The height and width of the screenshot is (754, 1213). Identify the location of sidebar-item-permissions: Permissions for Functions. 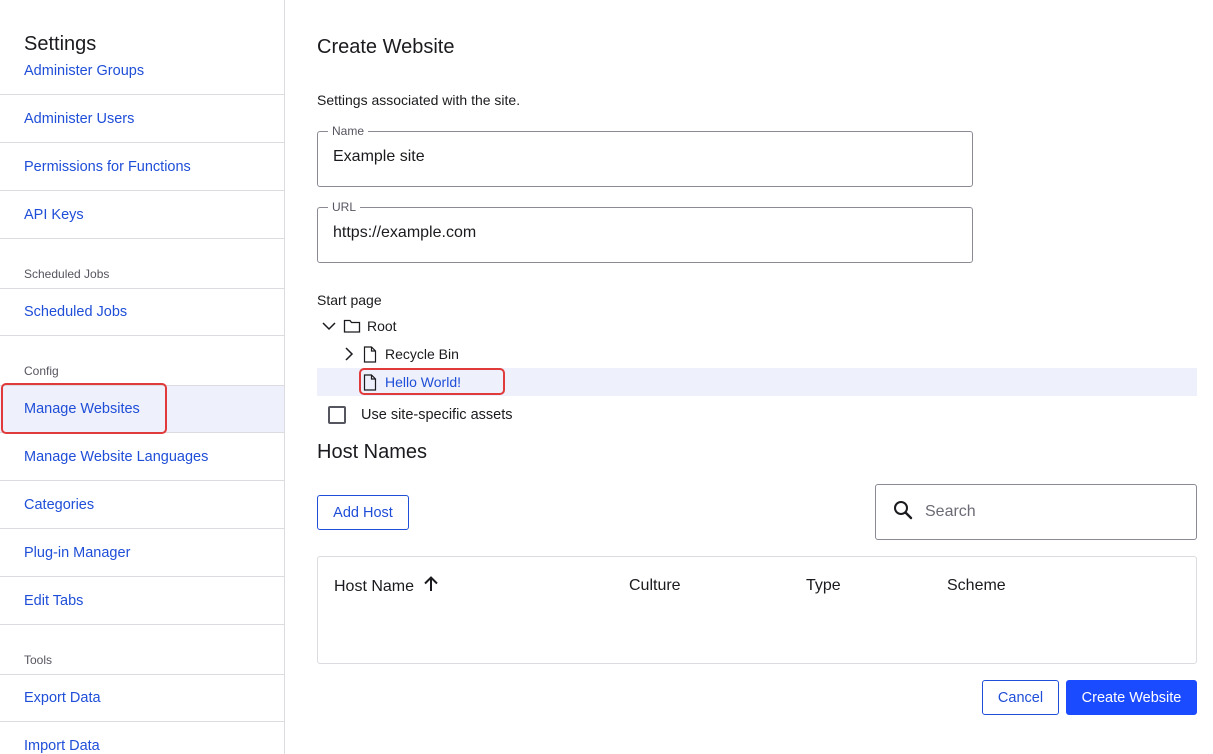
(142, 167).